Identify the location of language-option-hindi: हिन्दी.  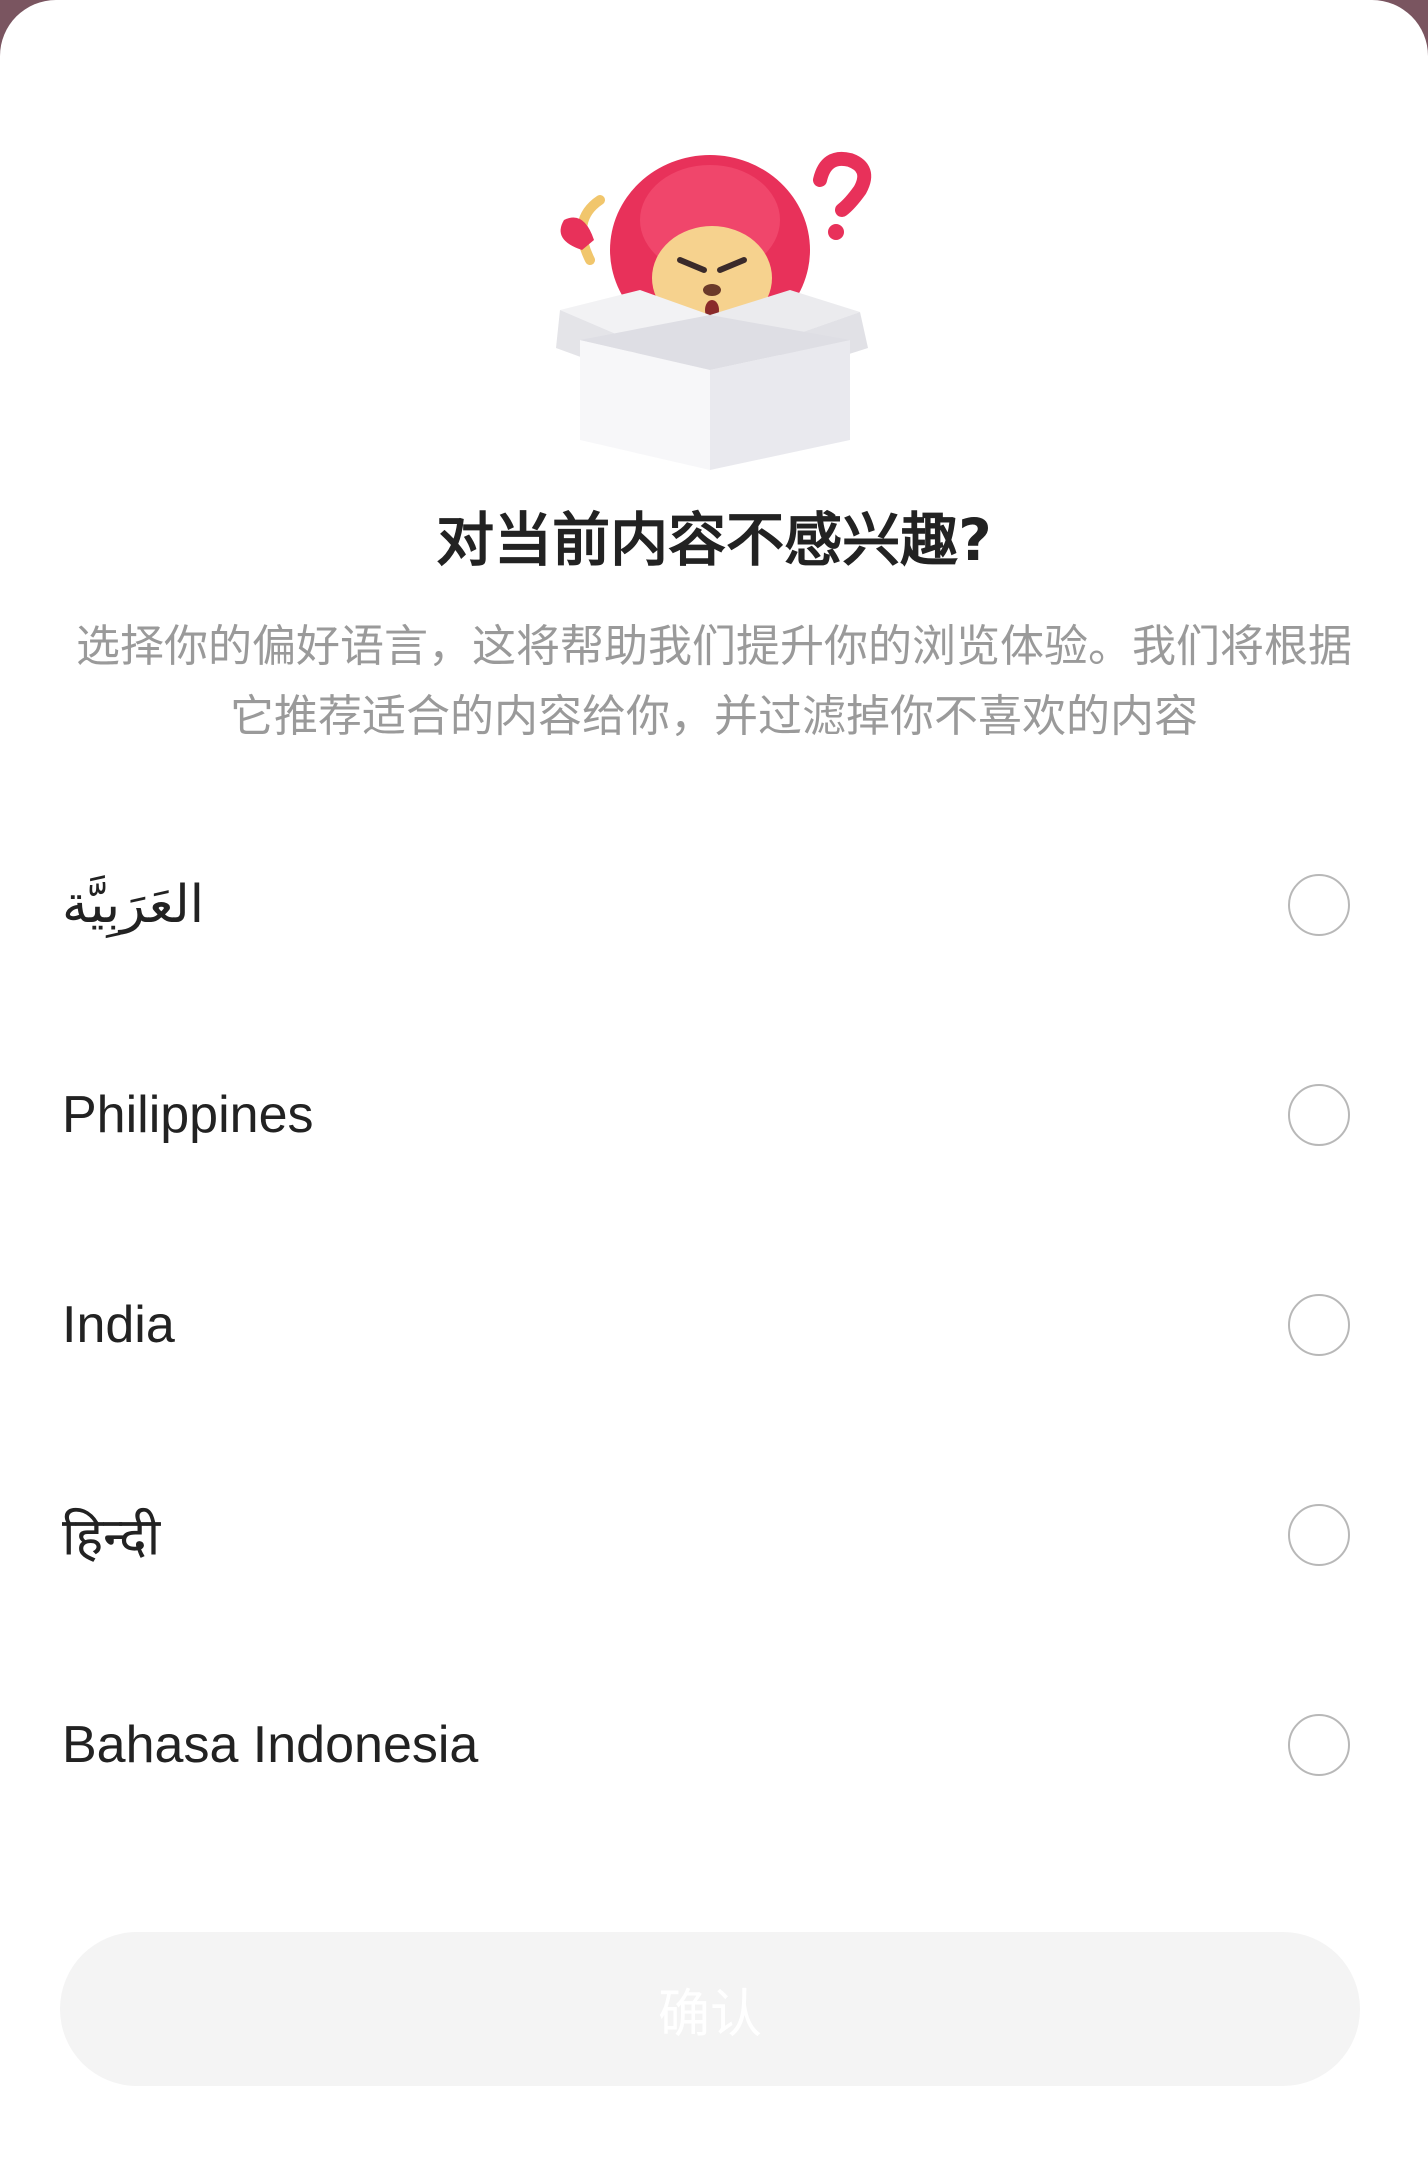
(714, 1535).